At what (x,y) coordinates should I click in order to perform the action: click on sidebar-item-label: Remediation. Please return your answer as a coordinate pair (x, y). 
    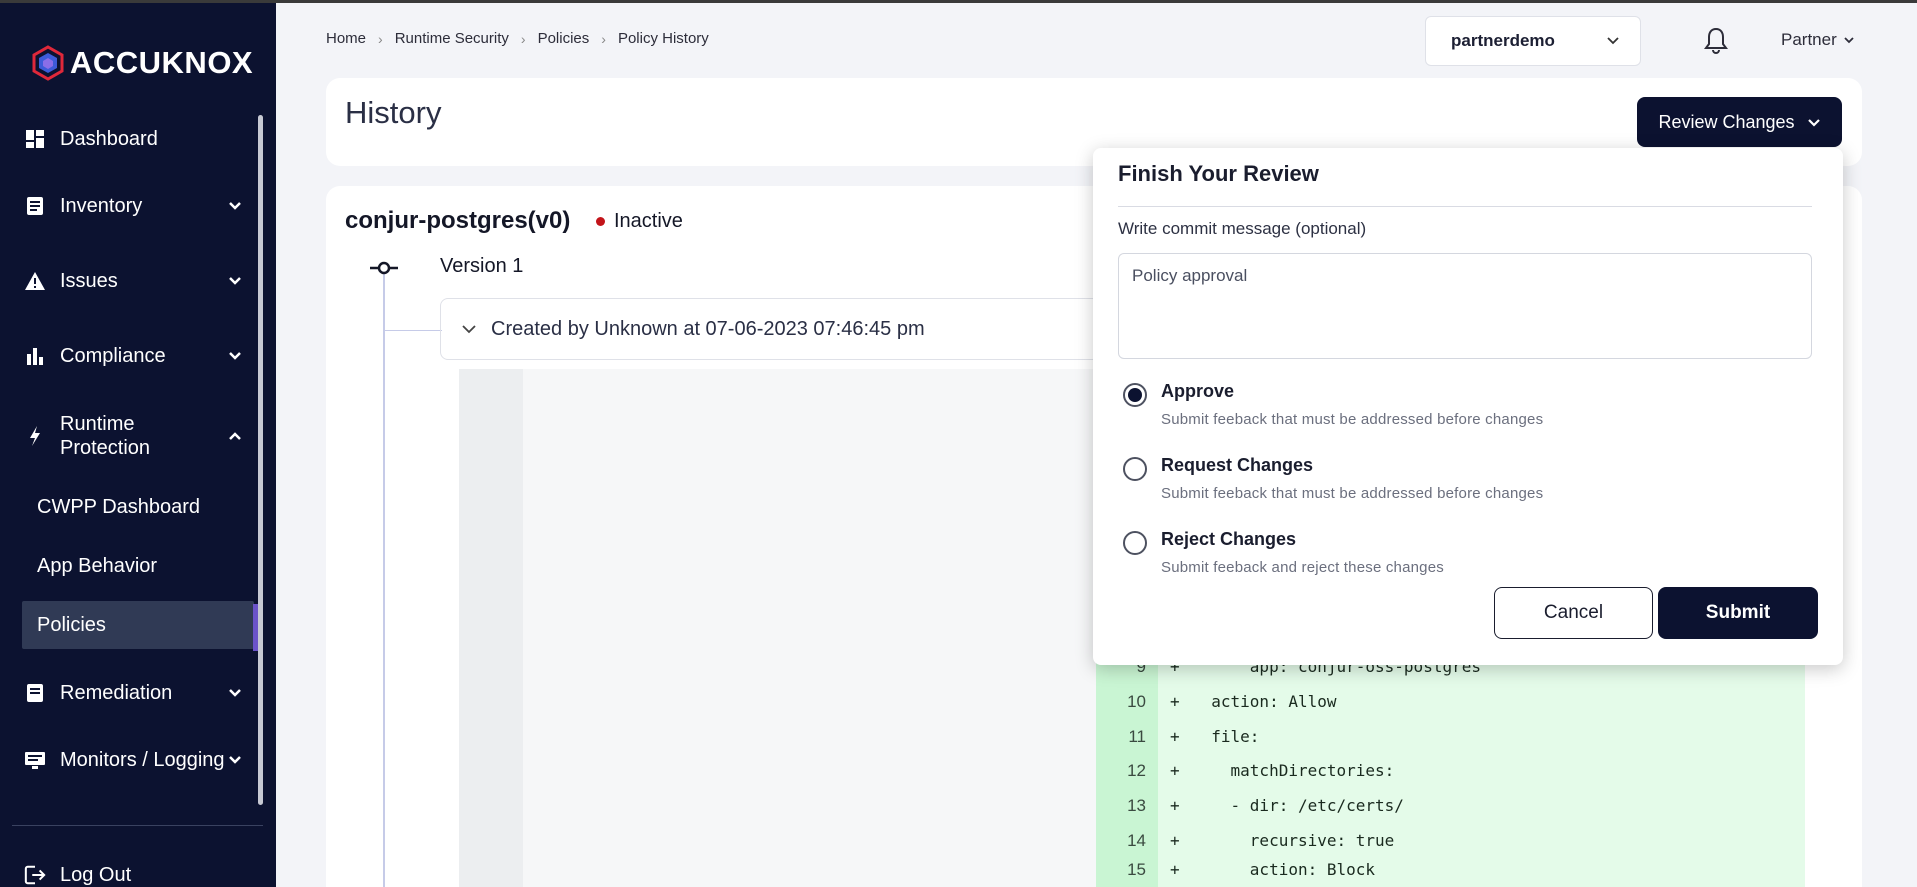
    Looking at the image, I should click on (116, 693).